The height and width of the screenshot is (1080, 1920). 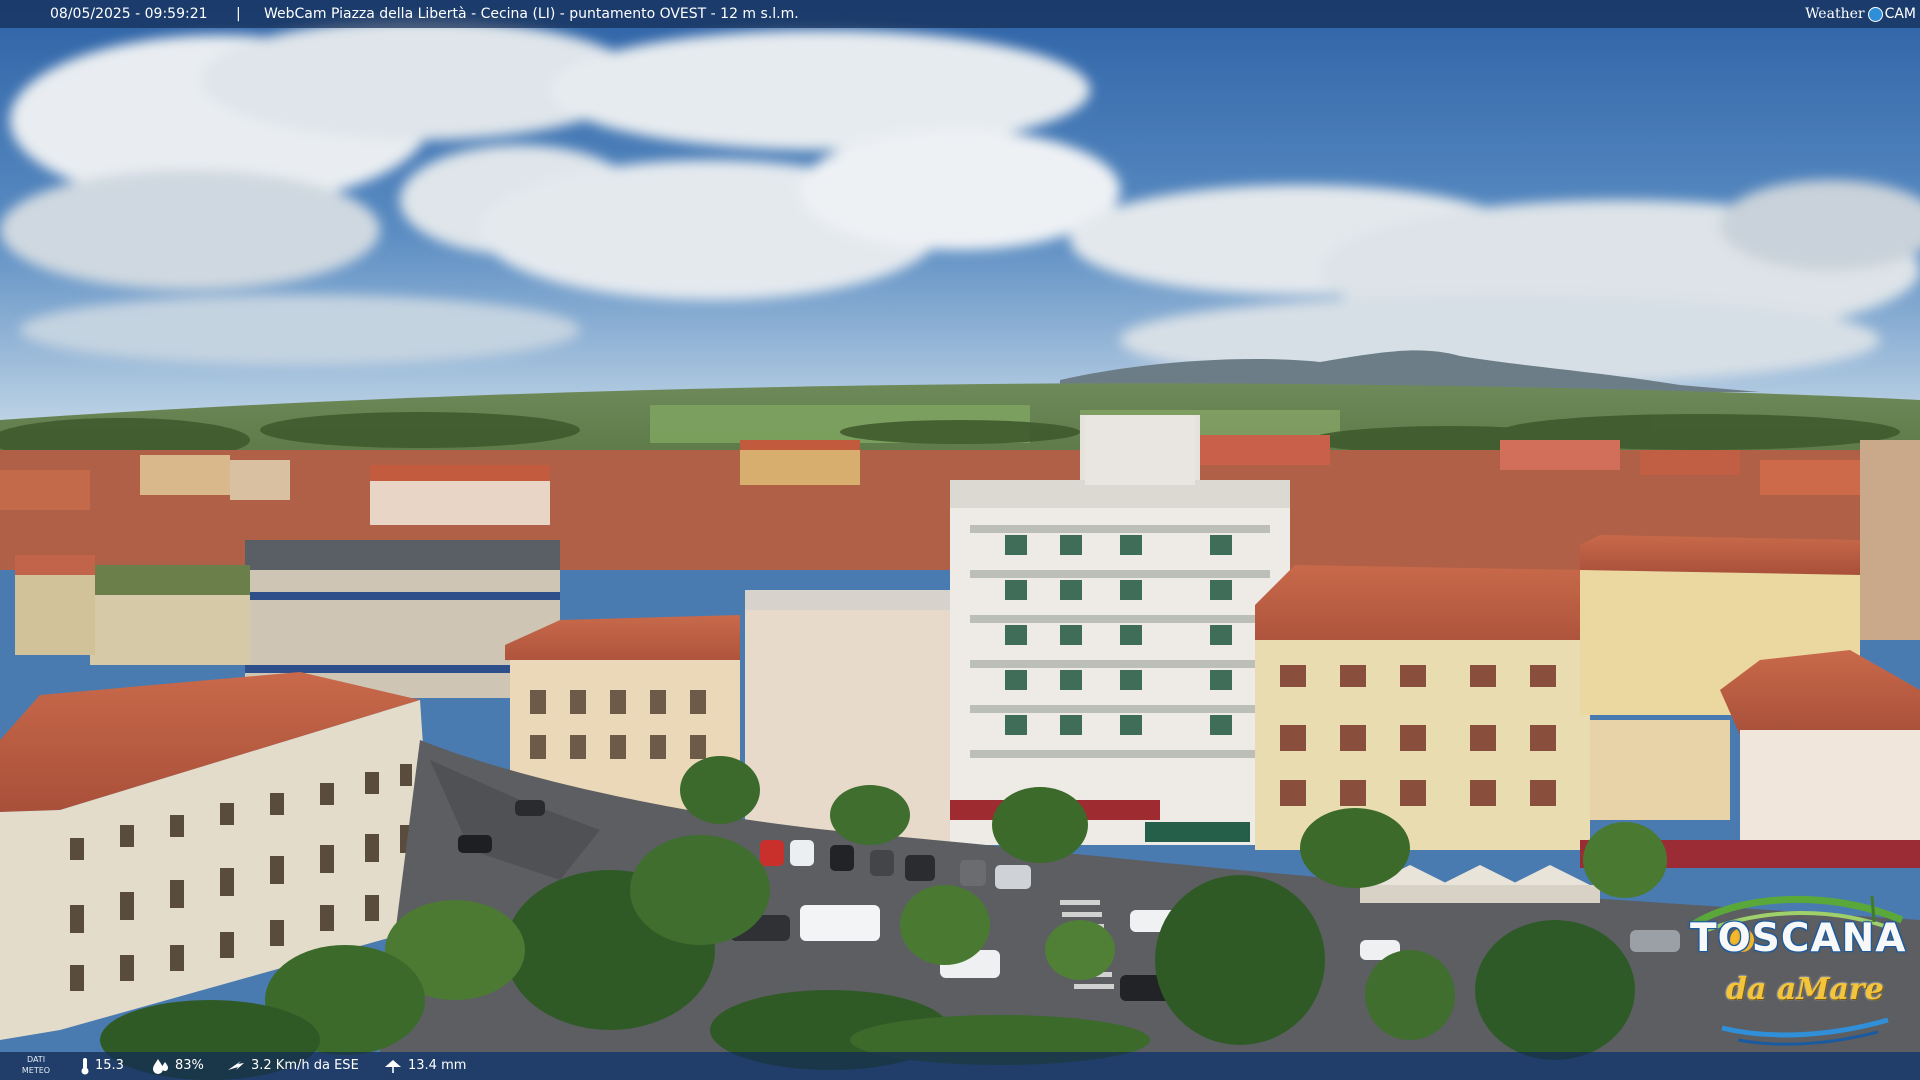 I want to click on logo-title: TOSCANA, so click(x=1798, y=938).